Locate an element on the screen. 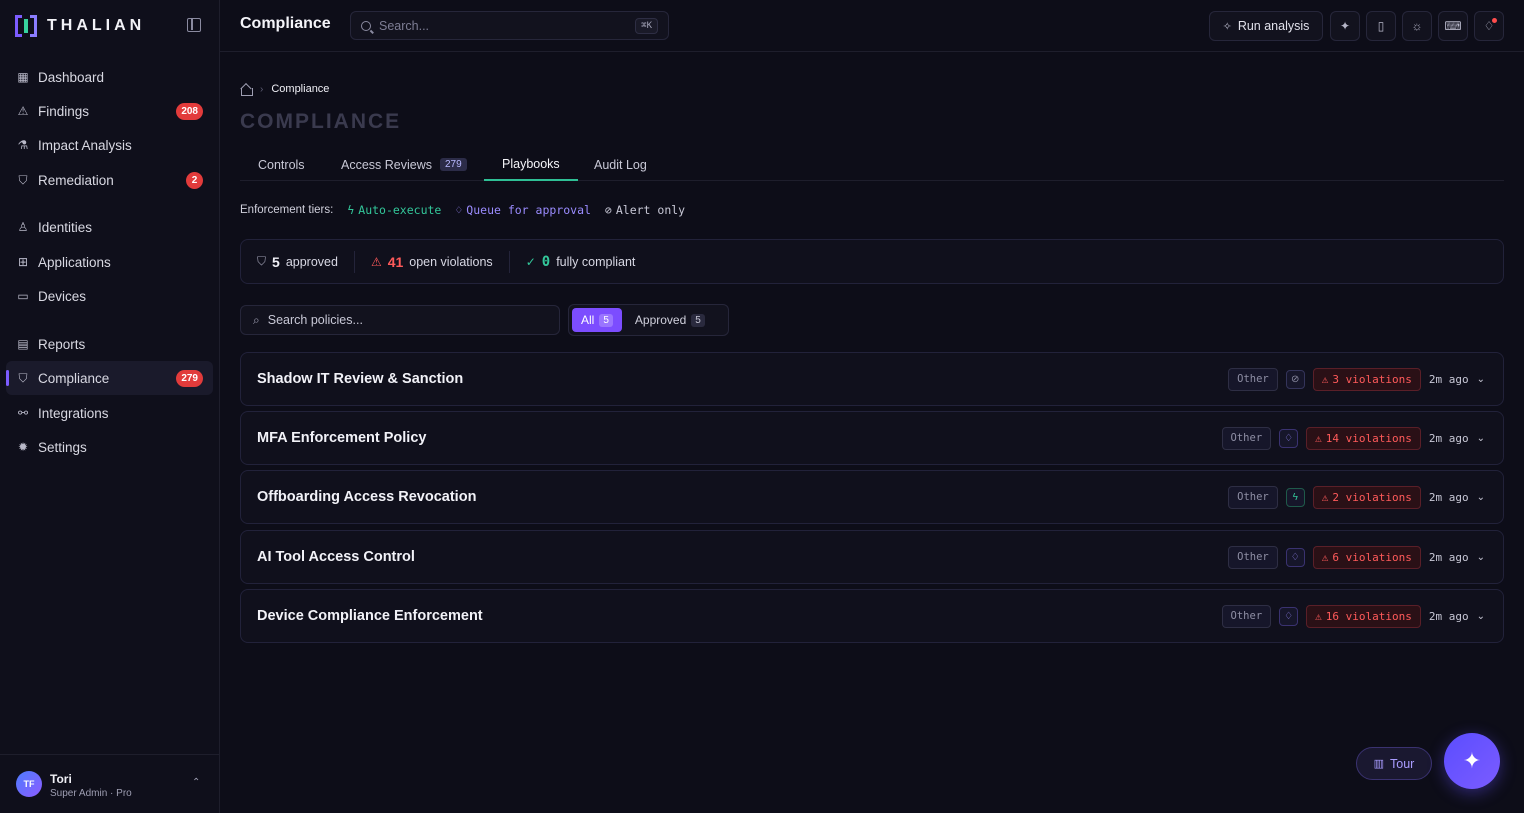  stat-violations: ⚠ 41 open violations is located at coordinates (440, 261).